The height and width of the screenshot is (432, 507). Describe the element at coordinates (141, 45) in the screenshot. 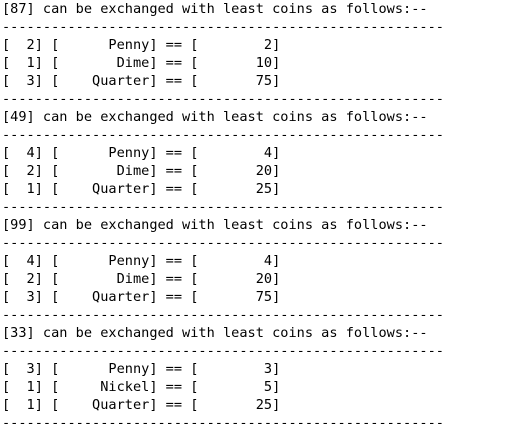

I see `coin-row: [ 2] [ Penny] == [ 2]` at that location.